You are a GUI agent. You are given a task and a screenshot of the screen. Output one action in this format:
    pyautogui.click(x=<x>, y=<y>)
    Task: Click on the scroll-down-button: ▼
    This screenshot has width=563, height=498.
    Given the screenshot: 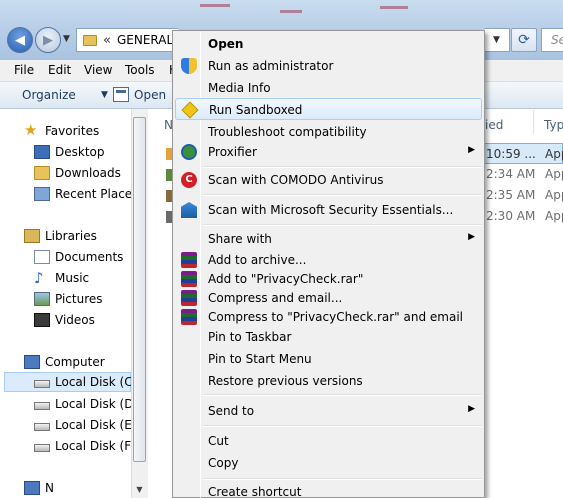 What is the action you would take?
    pyautogui.click(x=139, y=489)
    